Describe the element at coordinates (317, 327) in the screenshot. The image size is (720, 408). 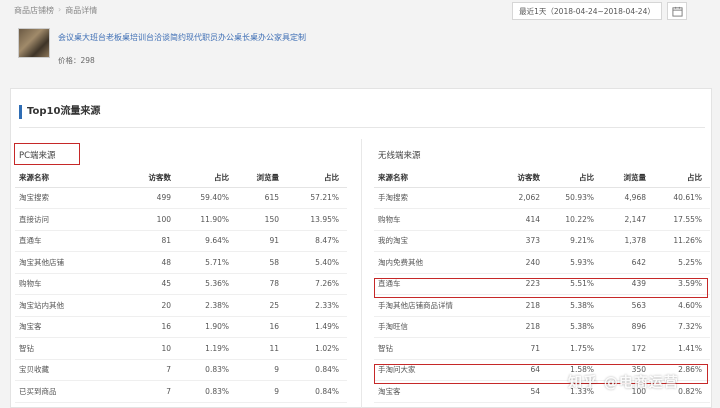
I see `pageview-share: 1.49%` at that location.